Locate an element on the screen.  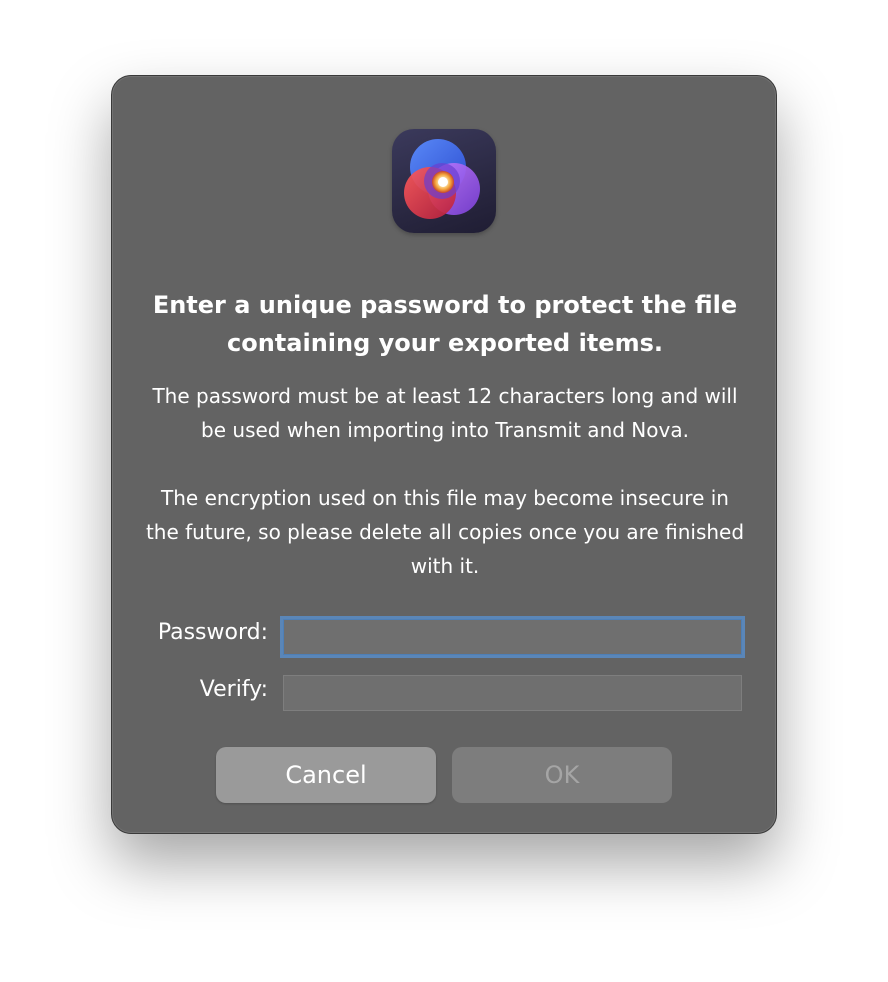
password-label: Password: is located at coordinates (212, 632).